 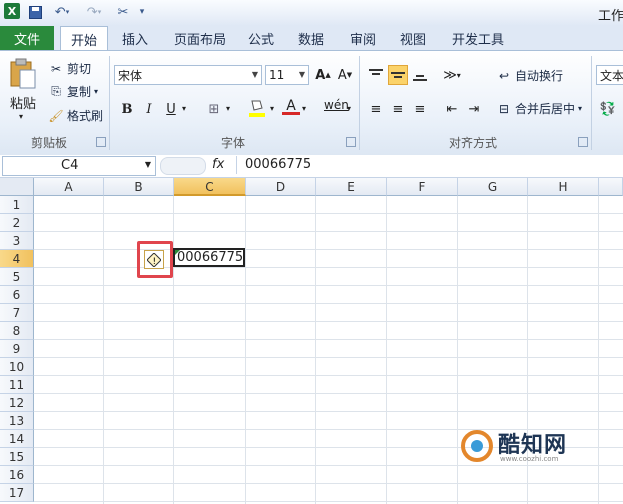 I want to click on fill-color-dropdown-icon: ▾, so click(x=272, y=108).